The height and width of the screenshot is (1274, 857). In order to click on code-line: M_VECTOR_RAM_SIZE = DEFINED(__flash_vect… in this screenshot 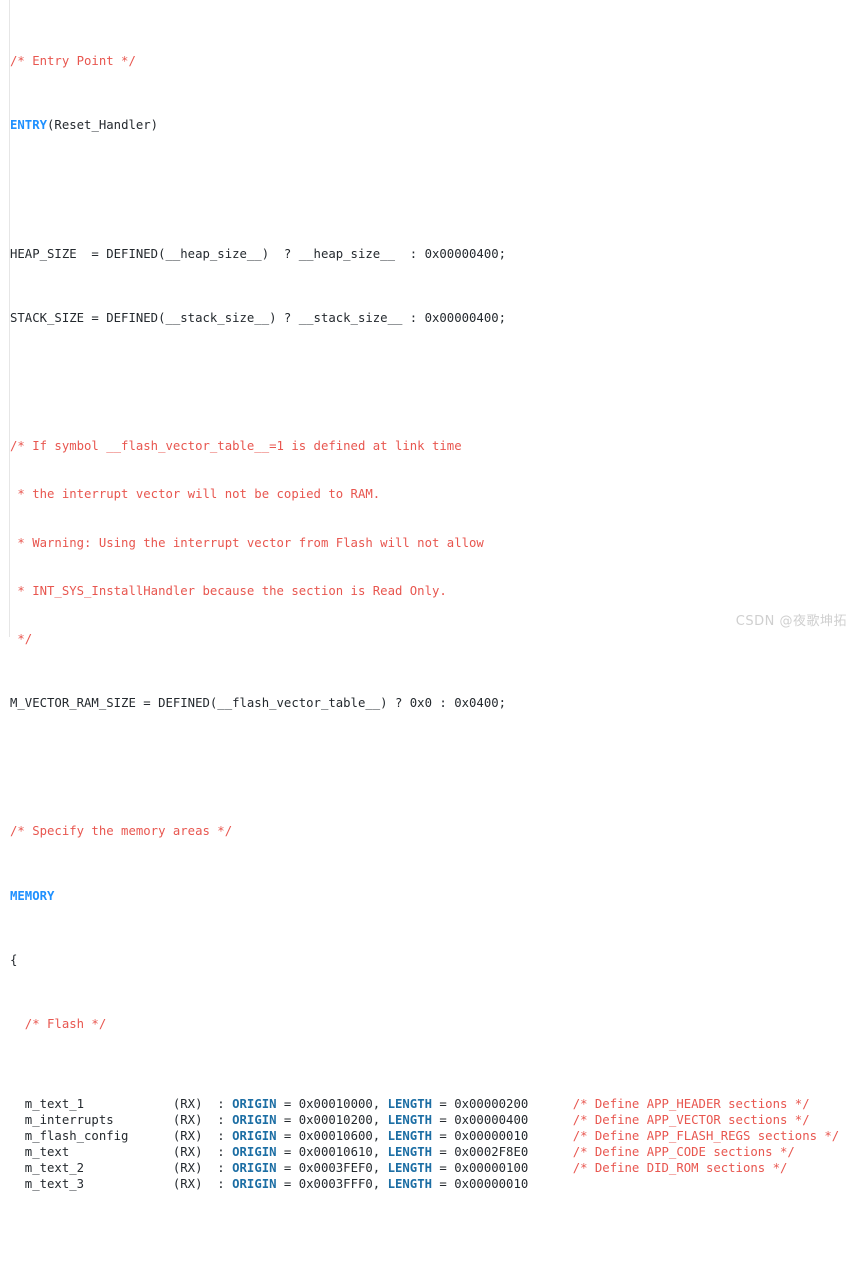, I will do `click(433, 703)`.